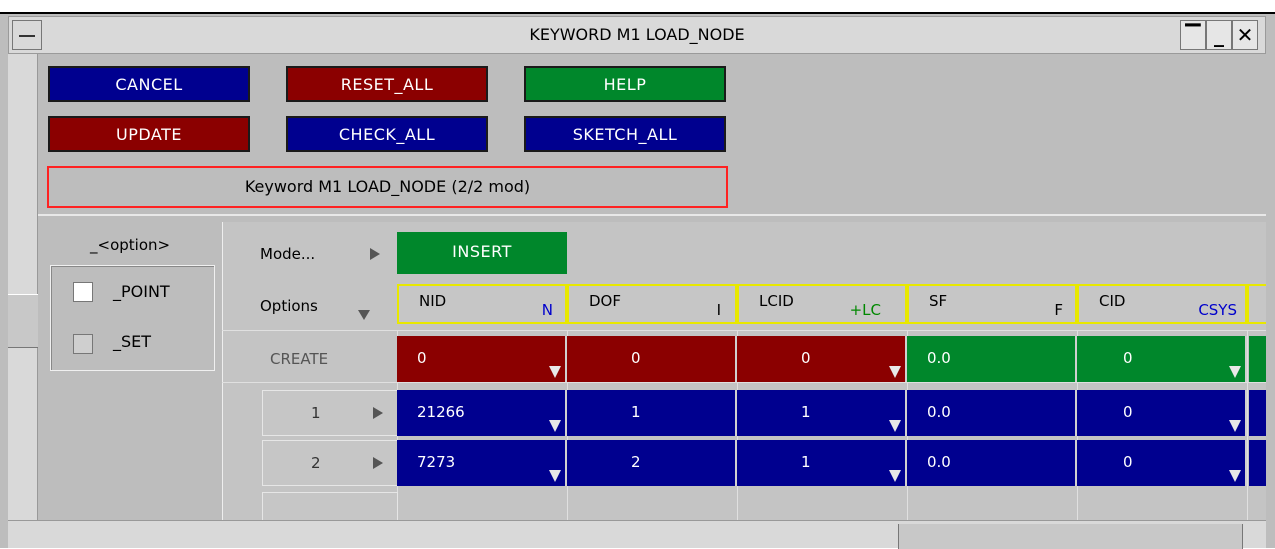 This screenshot has height=549, width=1275. Describe the element at coordinates (387, 187) in the screenshot. I see `status-message: Keyword M1 LOAD_NODE (2/2 mod)` at that location.